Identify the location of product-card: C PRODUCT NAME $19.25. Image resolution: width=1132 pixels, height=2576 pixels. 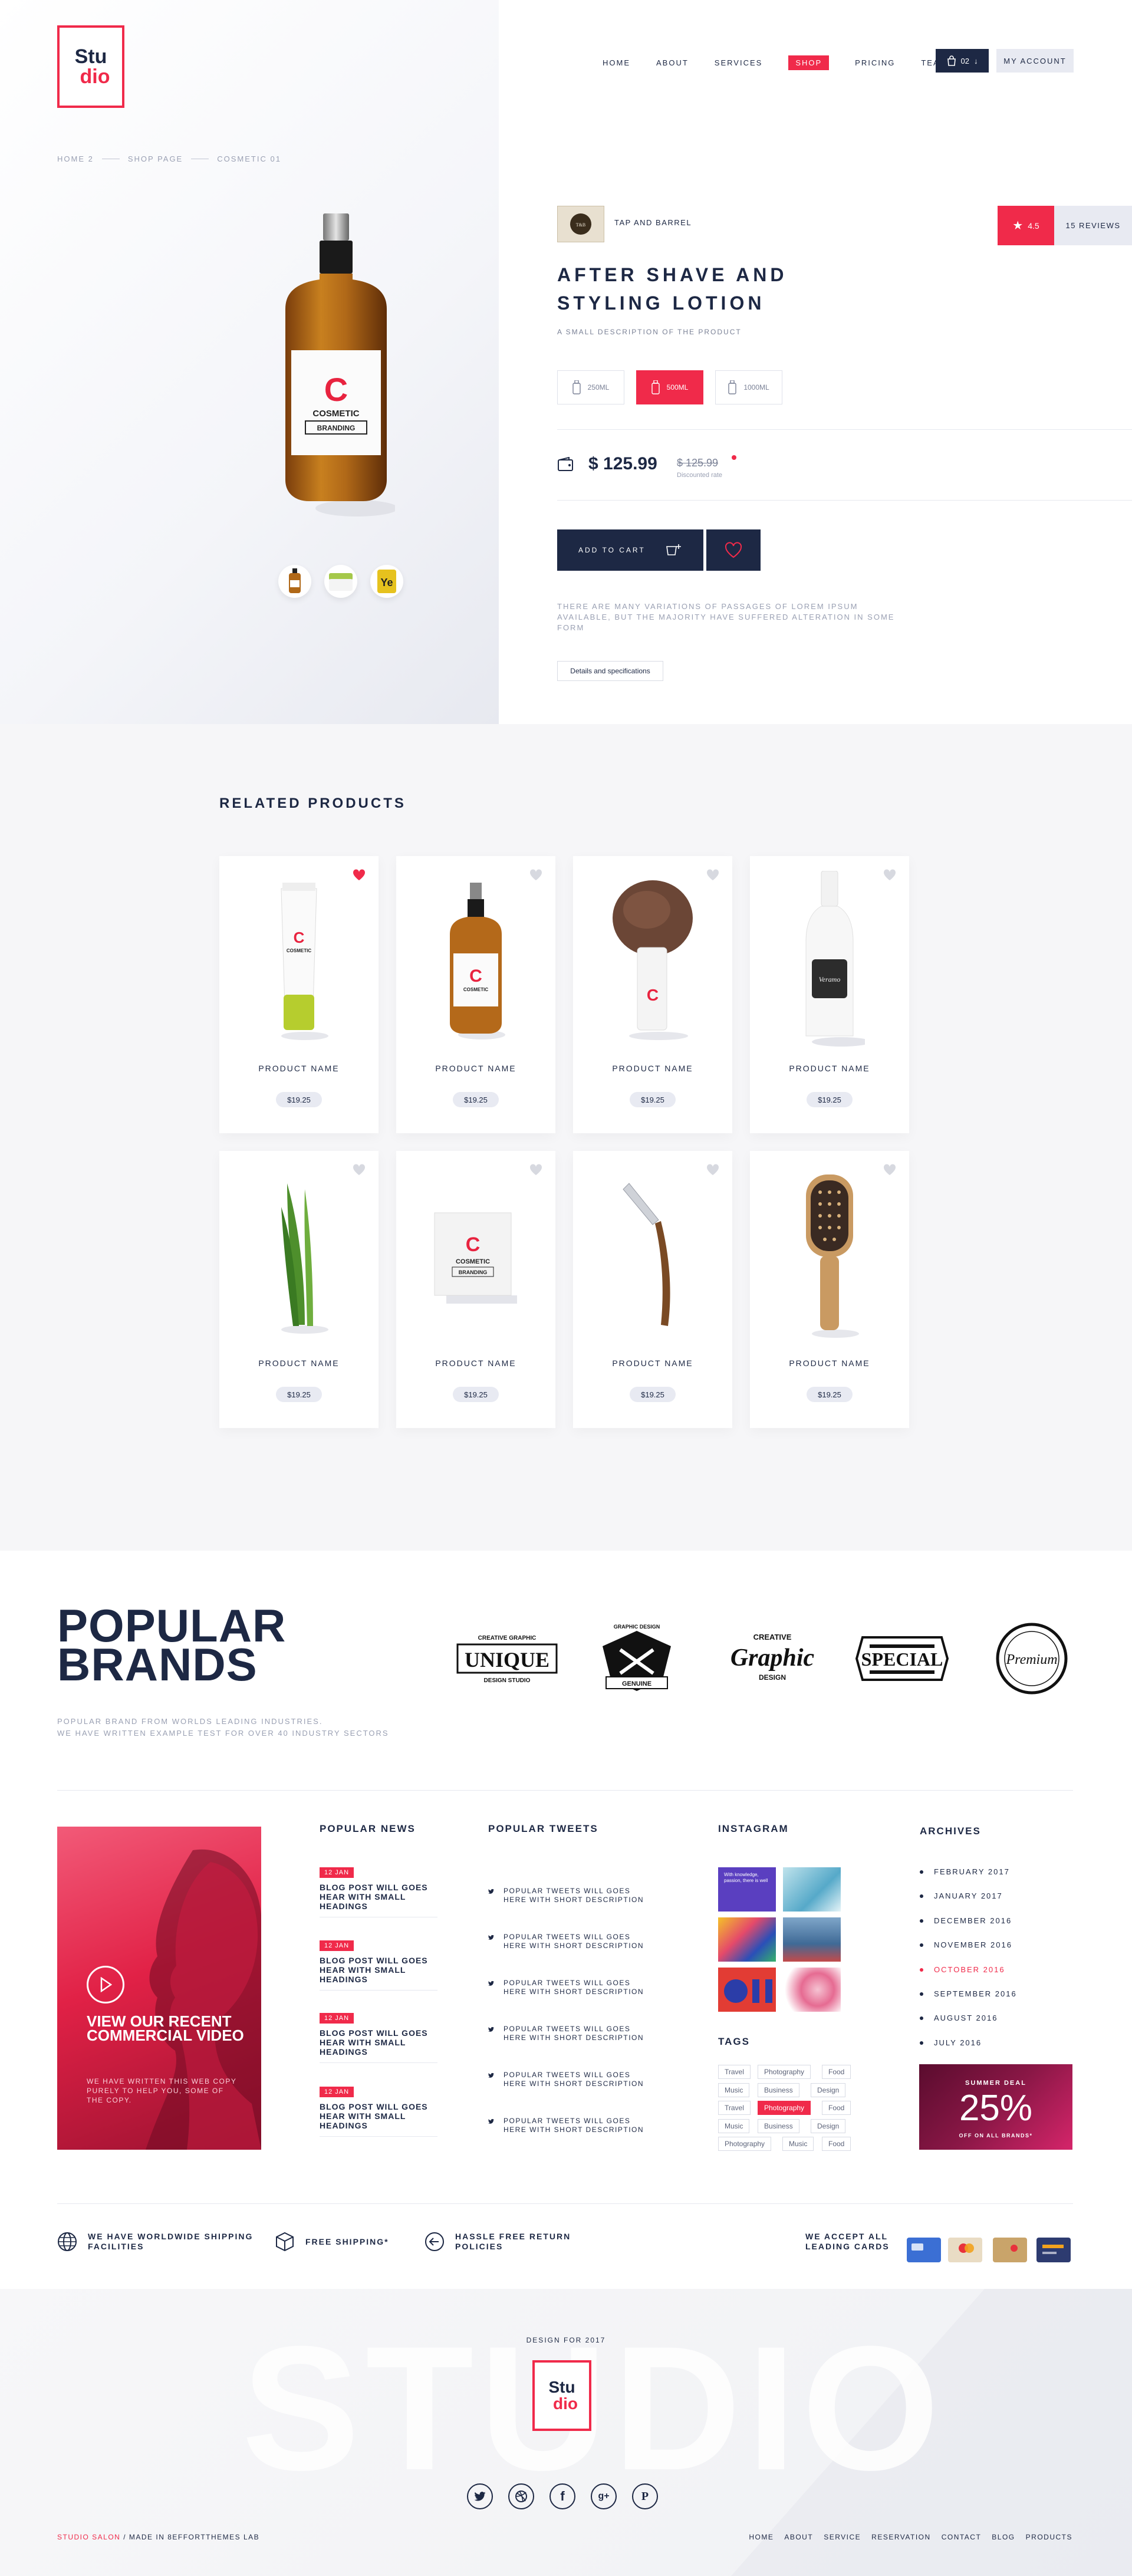
(652, 995).